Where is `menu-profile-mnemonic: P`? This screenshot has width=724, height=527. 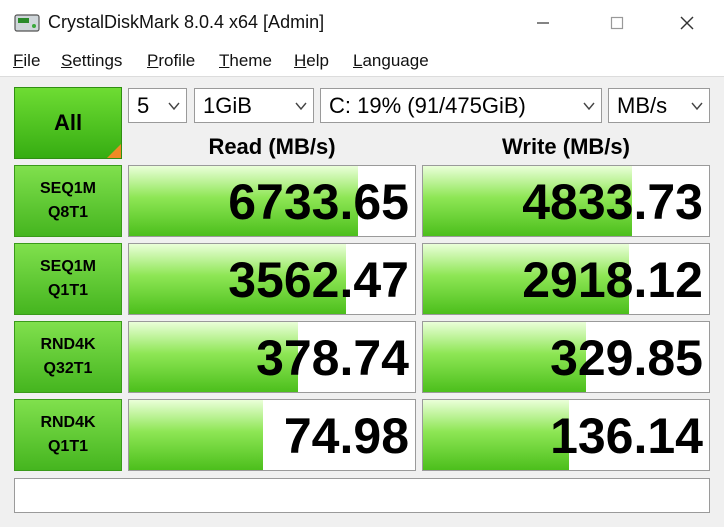 menu-profile-mnemonic: P is located at coordinates (153, 60).